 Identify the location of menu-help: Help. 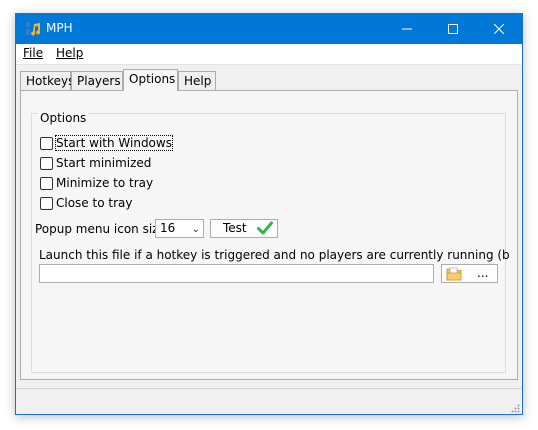
(69, 53).